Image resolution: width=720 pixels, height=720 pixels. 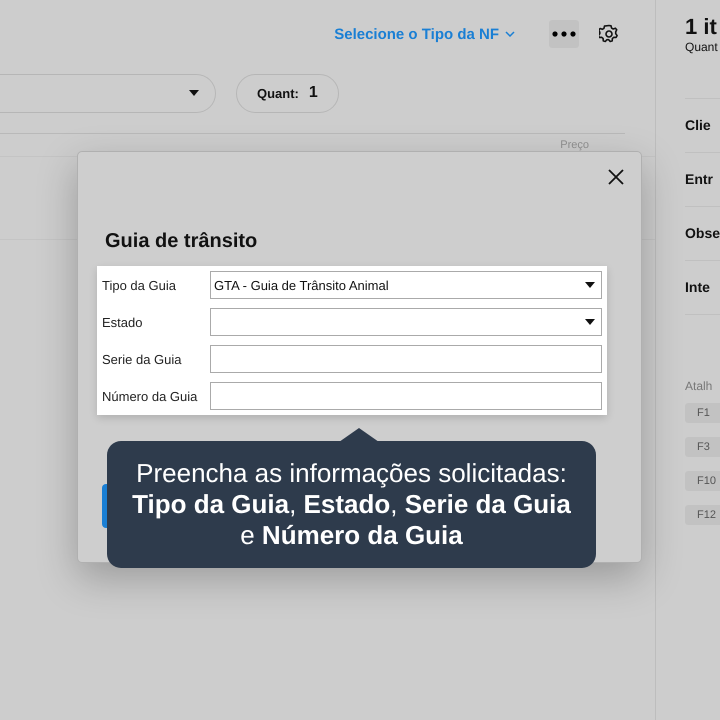 What do you see at coordinates (406, 285) in the screenshot?
I see `select-field: GTA - Guia de Trânsito Animal` at bounding box center [406, 285].